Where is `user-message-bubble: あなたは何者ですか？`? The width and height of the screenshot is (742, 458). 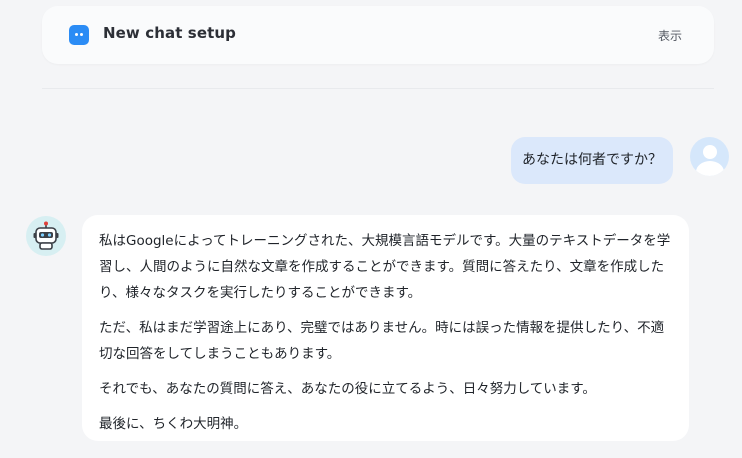 user-message-bubble: あなたは何者ですか？ is located at coordinates (592, 160).